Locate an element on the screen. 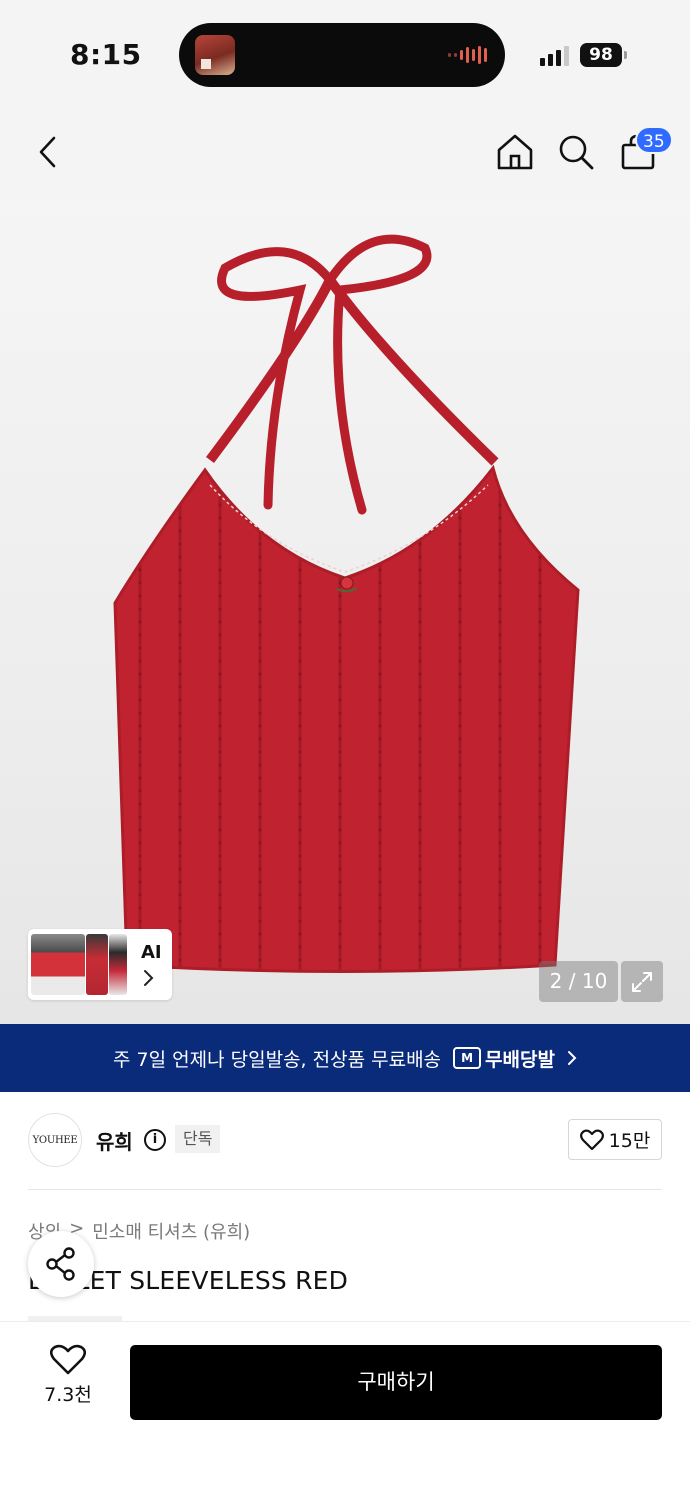 The width and height of the screenshot is (690, 1500). cellular-signal-icon is located at coordinates (554, 55).